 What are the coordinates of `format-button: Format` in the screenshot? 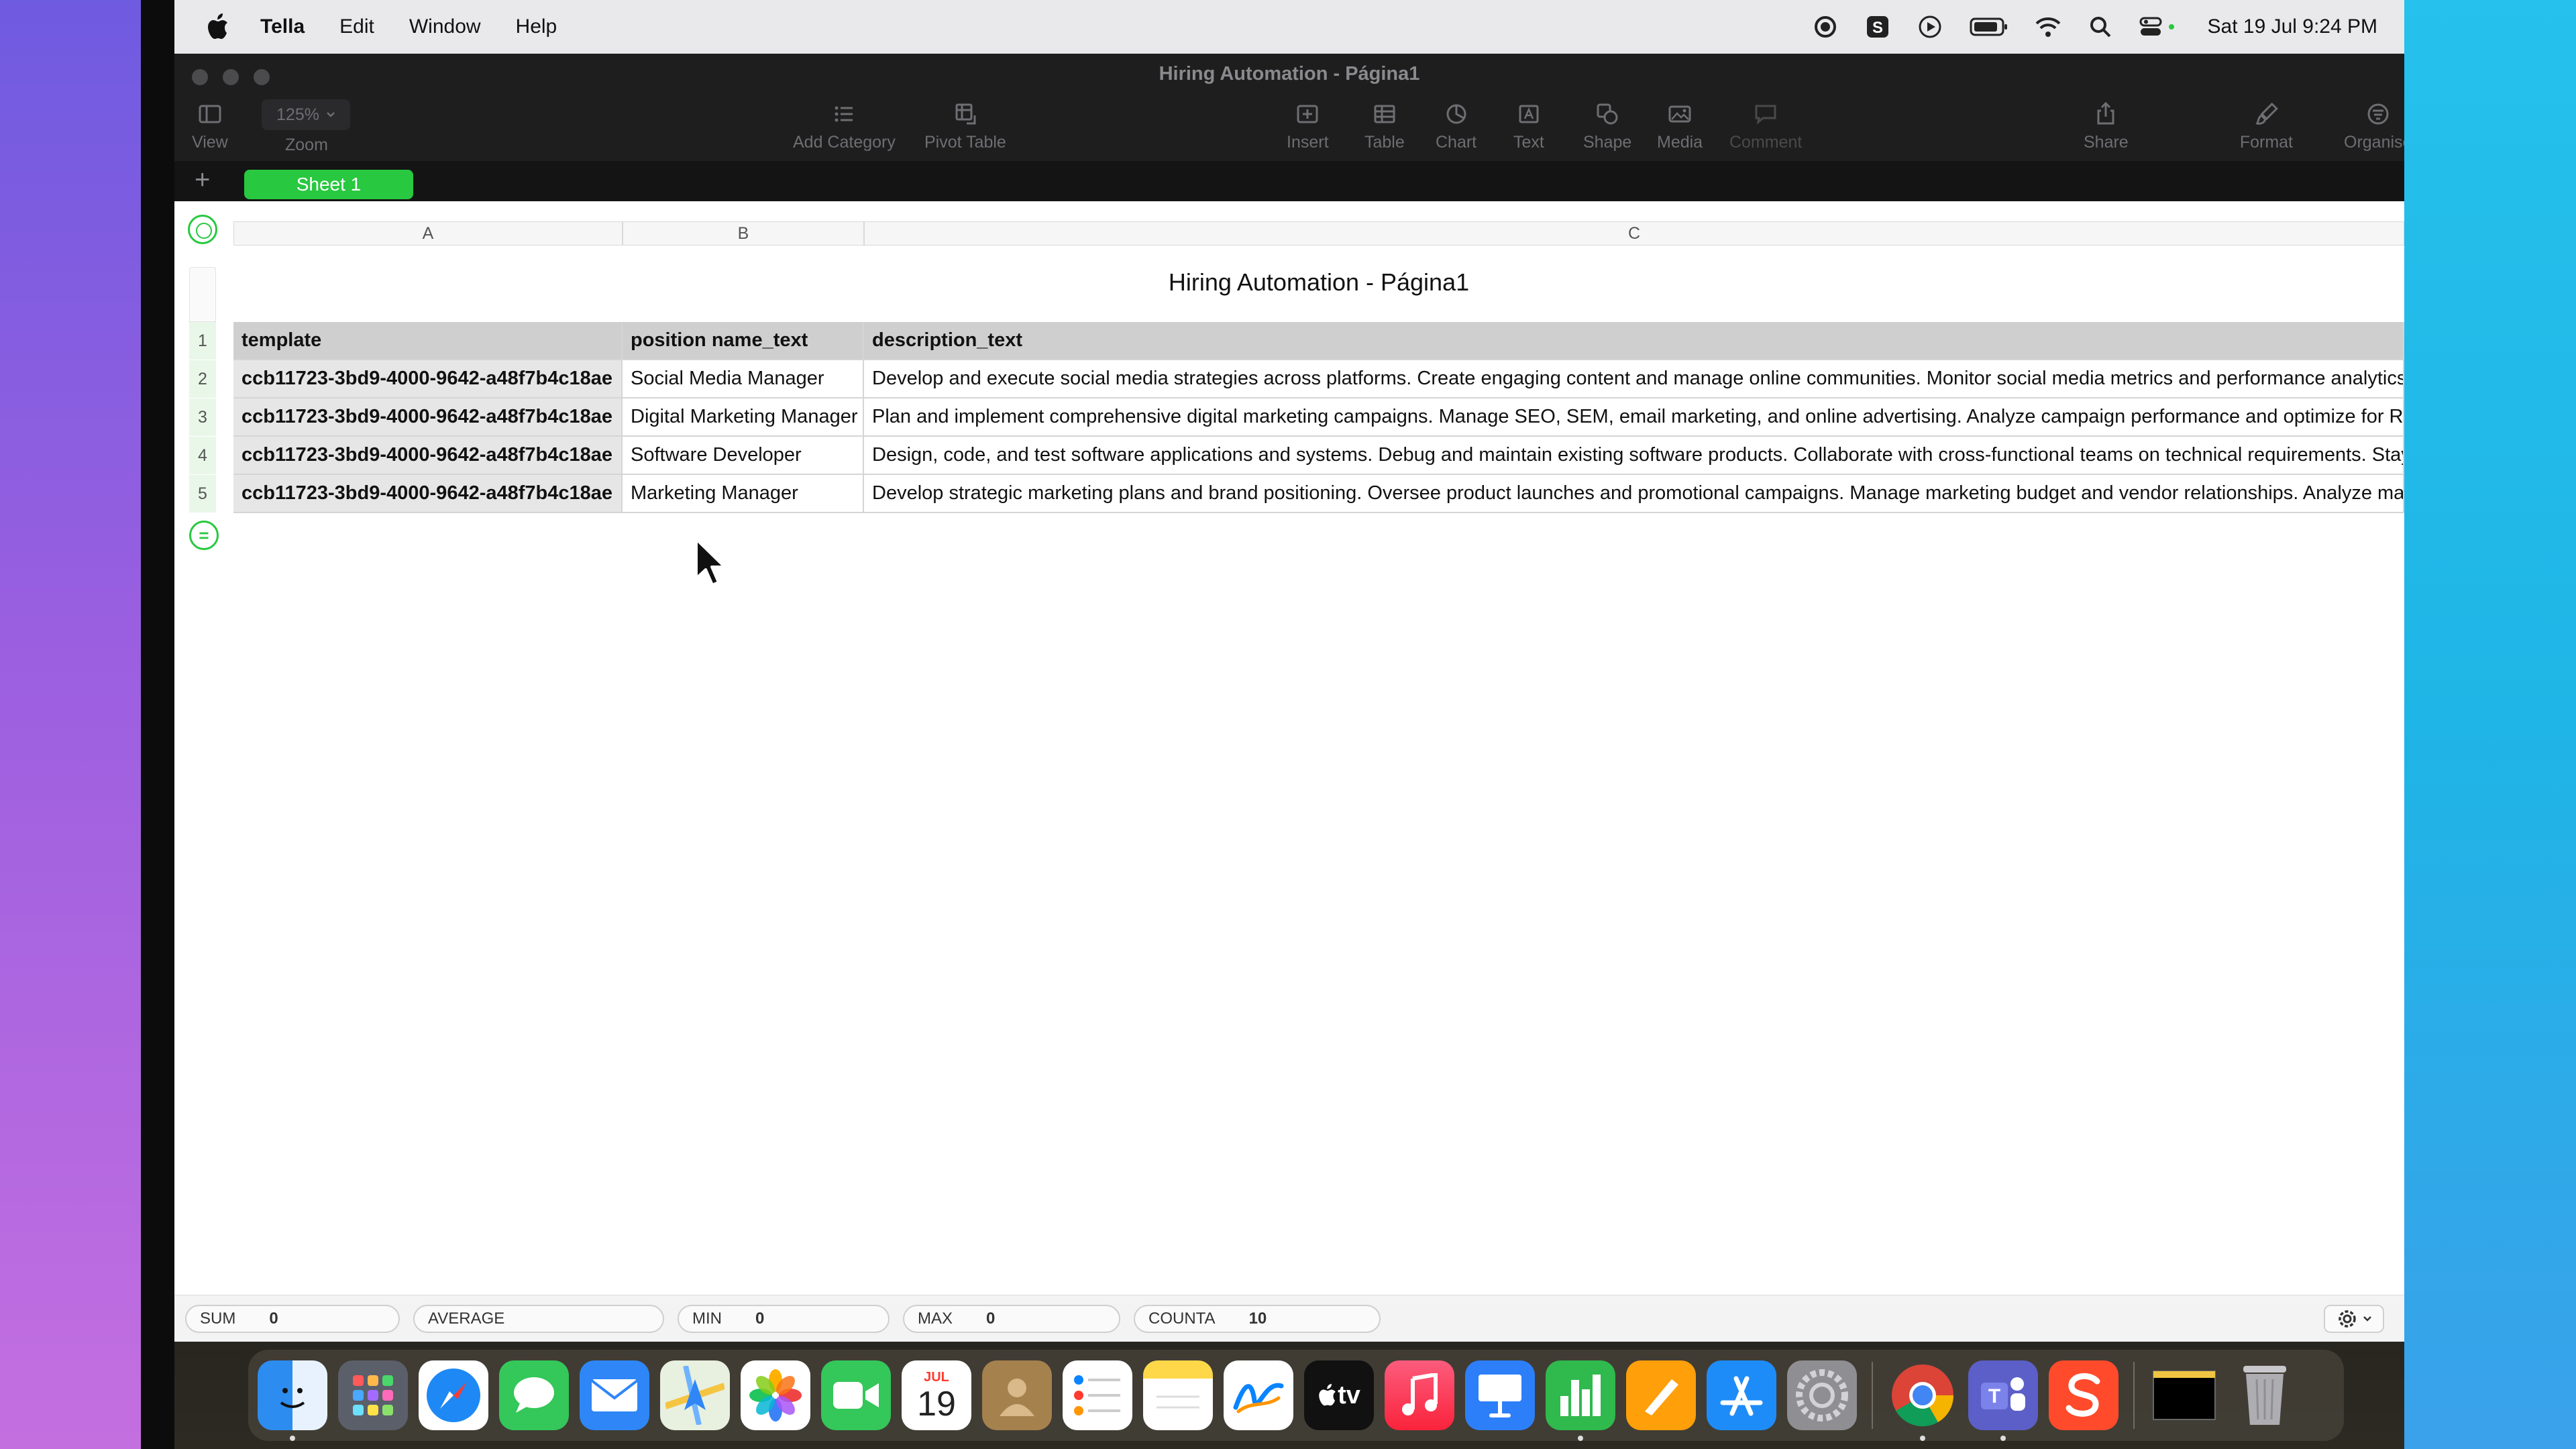 It's located at (2266, 126).